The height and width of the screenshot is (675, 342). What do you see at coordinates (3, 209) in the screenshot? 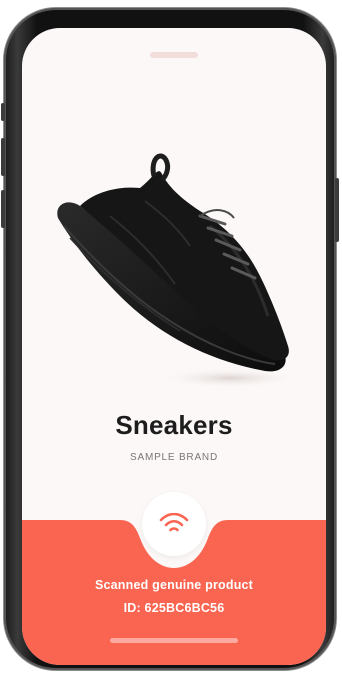
I see `volume-down-button` at bounding box center [3, 209].